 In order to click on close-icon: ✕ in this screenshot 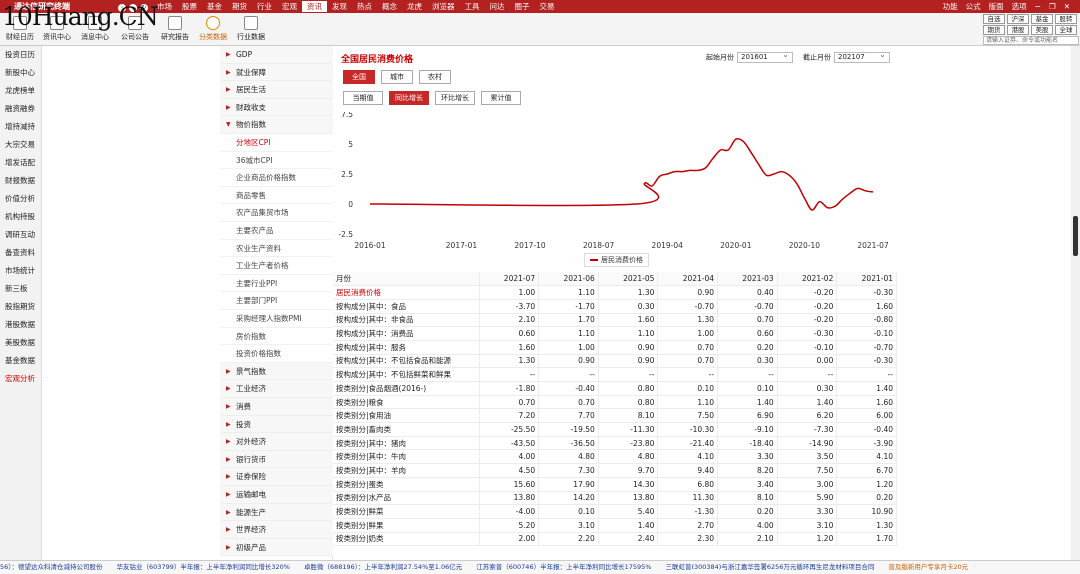, I will do `click(1067, 6)`.